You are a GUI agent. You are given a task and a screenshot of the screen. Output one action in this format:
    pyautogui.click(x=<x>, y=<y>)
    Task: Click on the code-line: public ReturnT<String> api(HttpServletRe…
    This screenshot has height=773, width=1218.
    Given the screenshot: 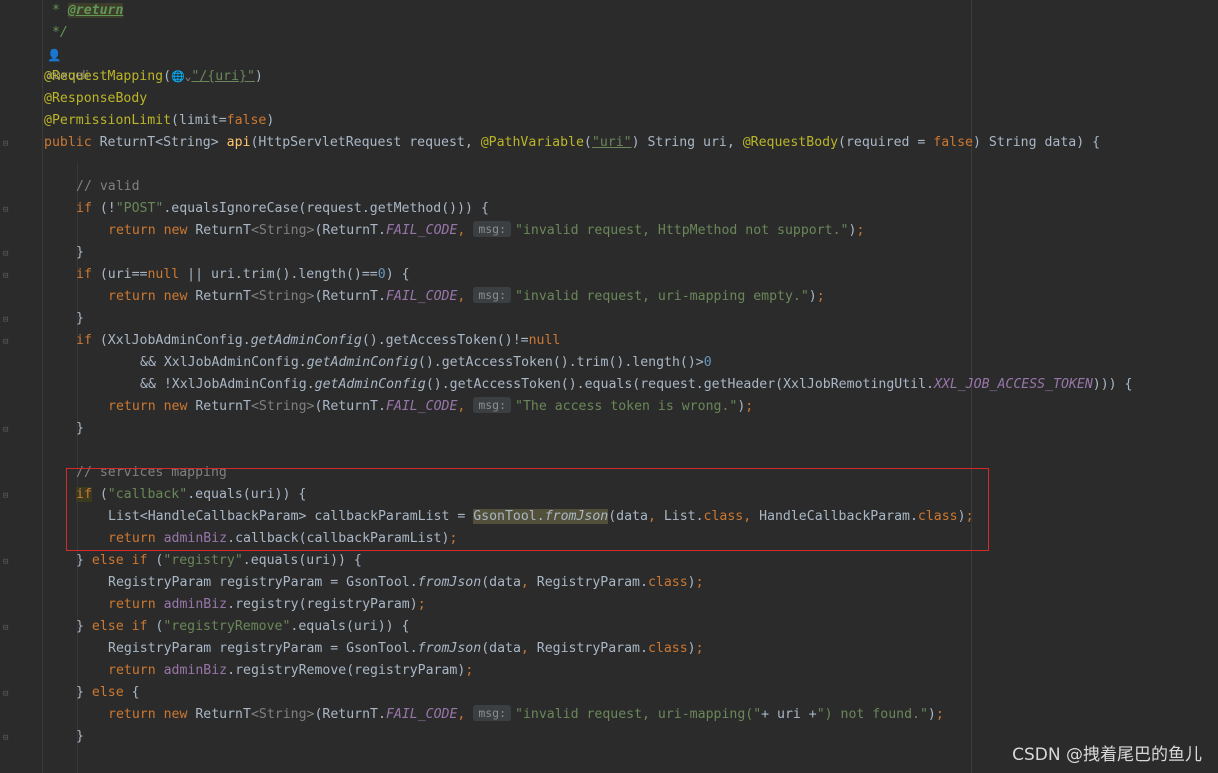 What is the action you would take?
    pyautogui.click(x=572, y=142)
    